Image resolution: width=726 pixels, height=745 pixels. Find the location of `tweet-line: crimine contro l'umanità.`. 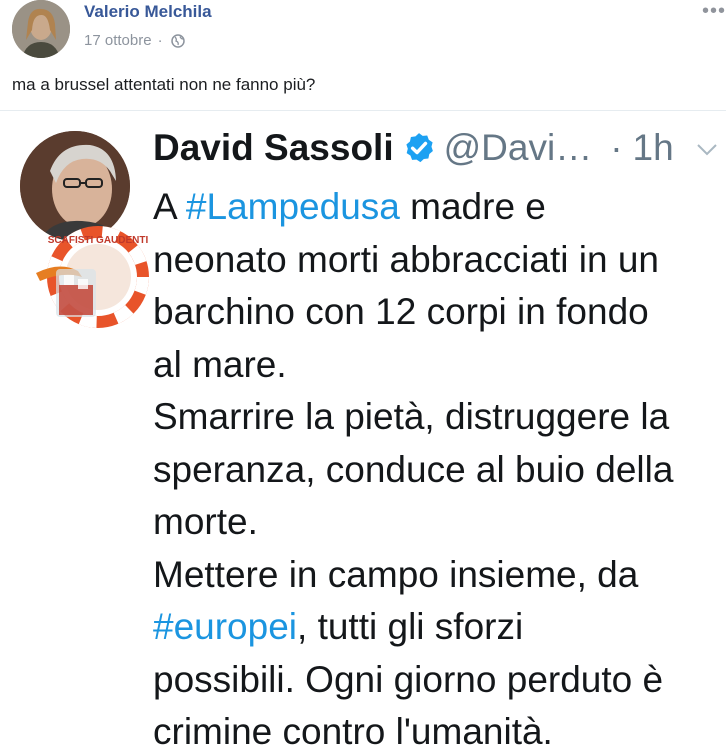

tweet-line: crimine contro l'umanità. is located at coordinates (353, 728).